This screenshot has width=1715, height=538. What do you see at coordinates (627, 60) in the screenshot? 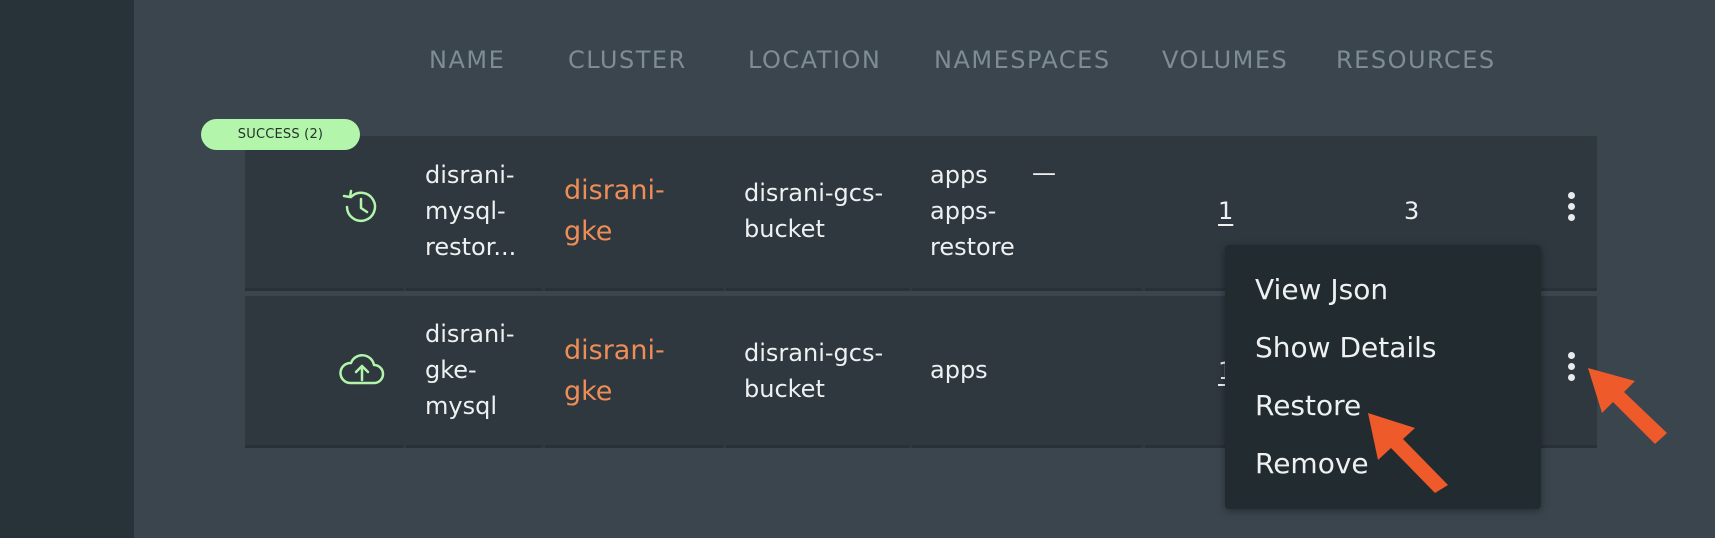
I see `column-header-cluster: CLUSTER` at bounding box center [627, 60].